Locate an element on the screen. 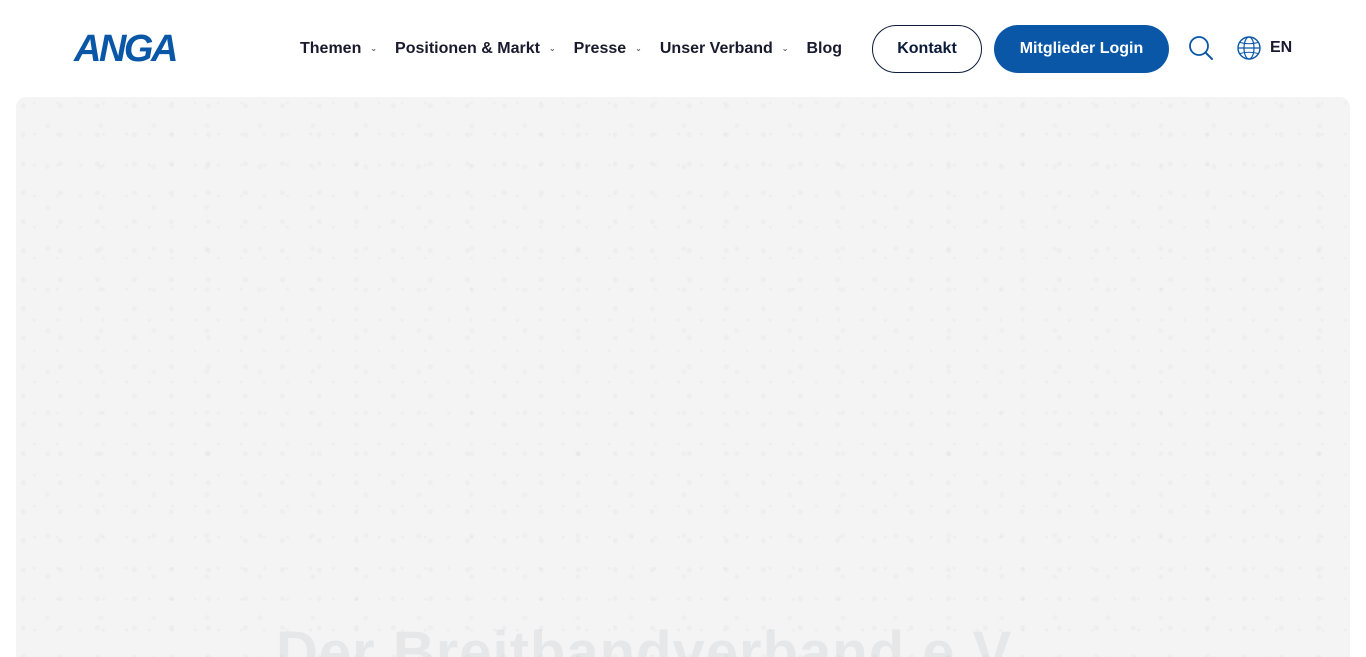 The width and height of the screenshot is (1366, 657). nav-item-label: Blog is located at coordinates (824, 48).